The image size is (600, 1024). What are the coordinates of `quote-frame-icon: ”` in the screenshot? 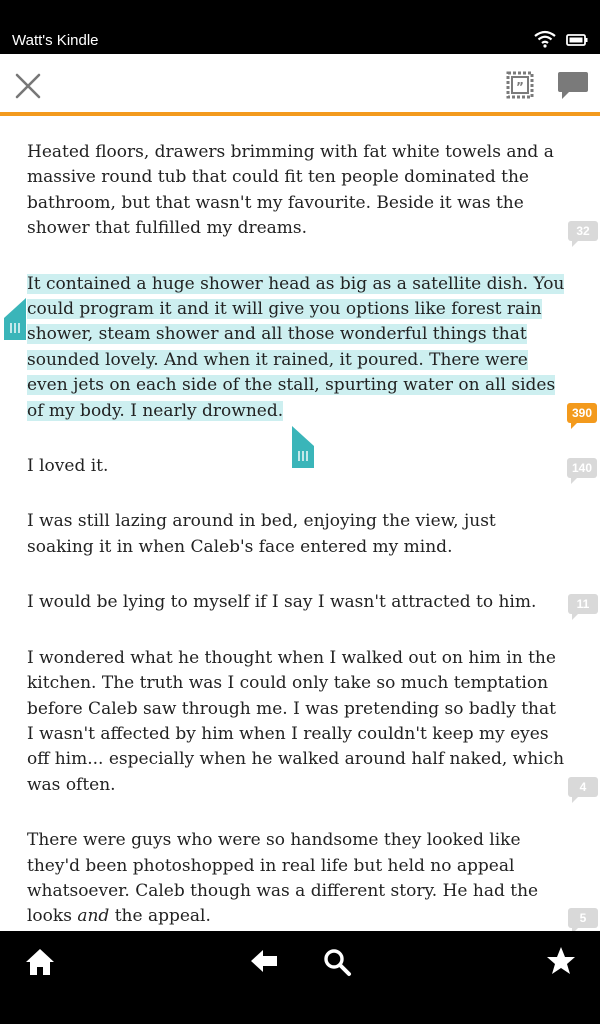 It's located at (520, 85).